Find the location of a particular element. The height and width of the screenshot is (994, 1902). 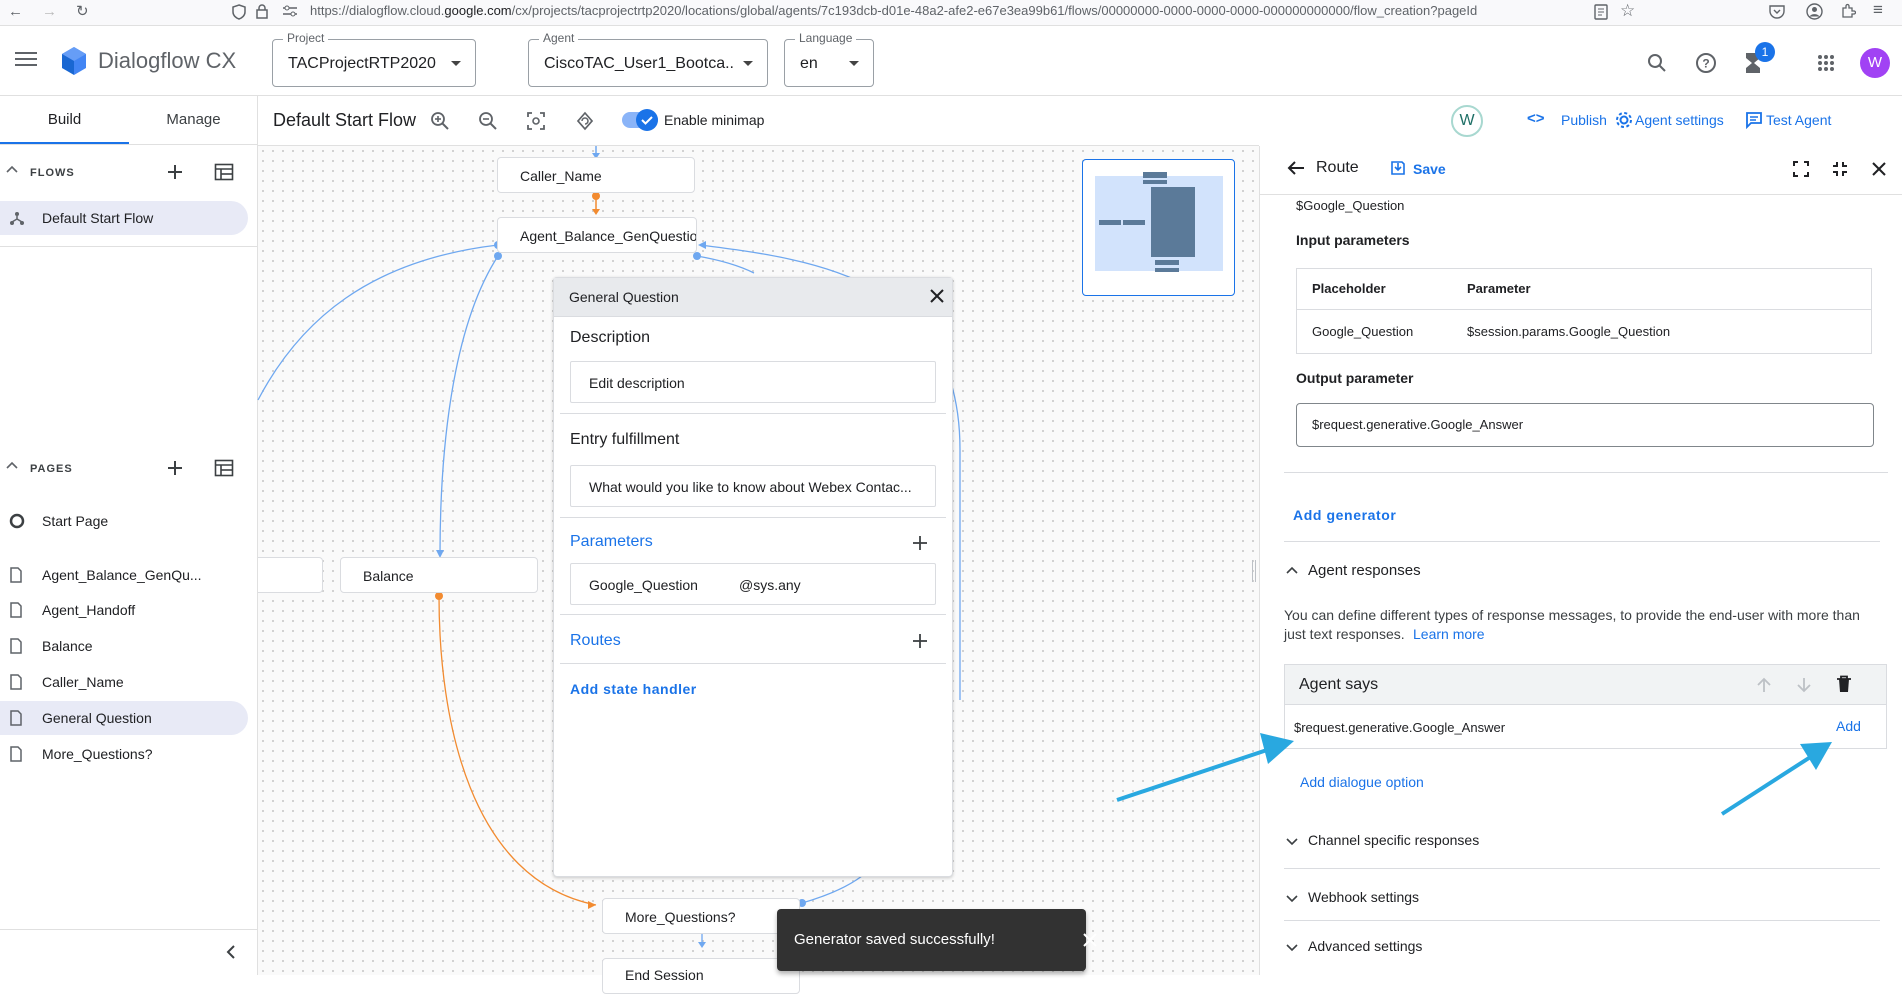

annotation-arrow-agent-says is located at coordinates (1205, 767).